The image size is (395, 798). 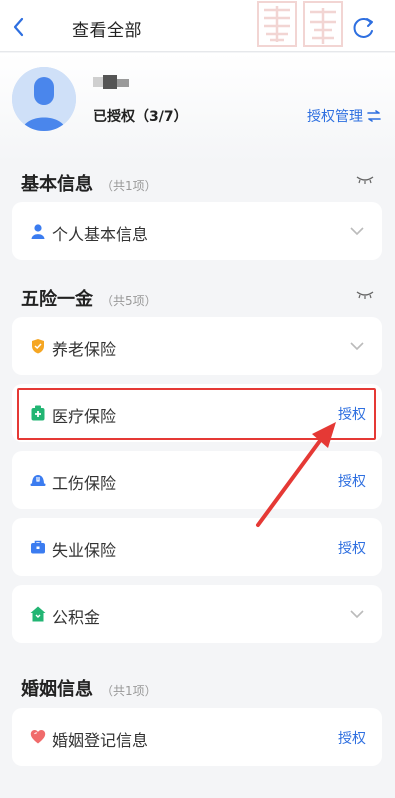 I want to click on item-label: 医疗保险, so click(x=84, y=416).